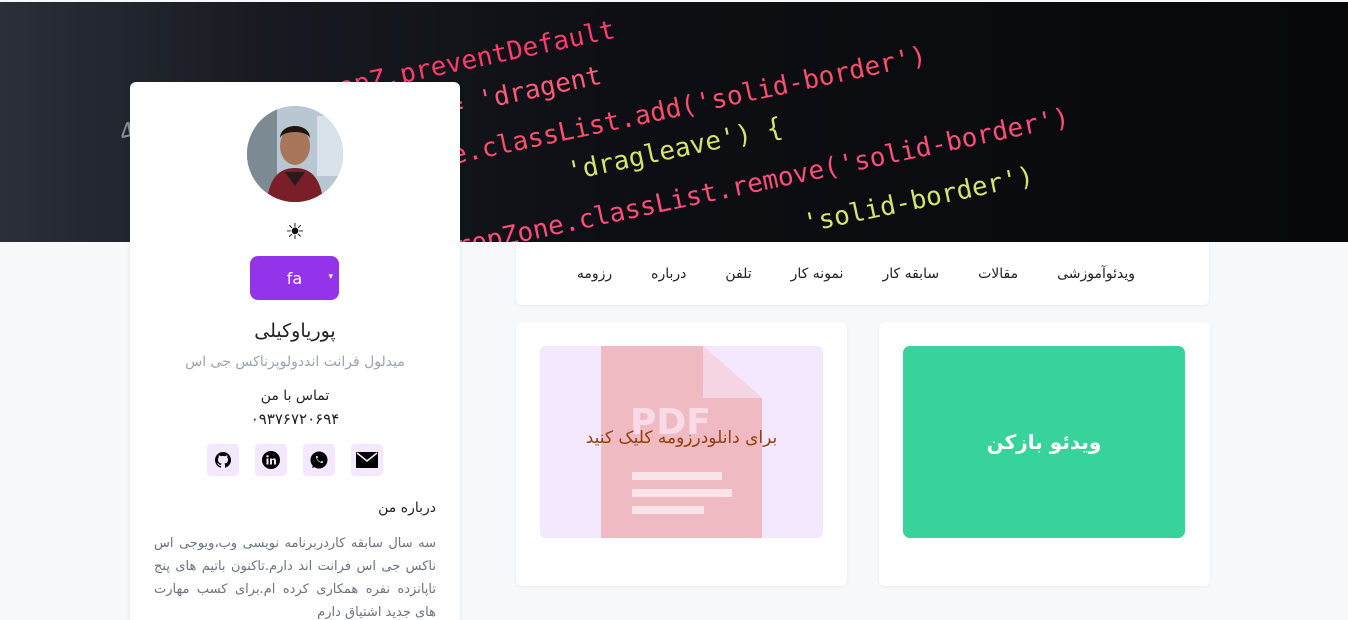 The width and height of the screenshot is (1348, 620). I want to click on language-select-value: fa, so click(294, 278).